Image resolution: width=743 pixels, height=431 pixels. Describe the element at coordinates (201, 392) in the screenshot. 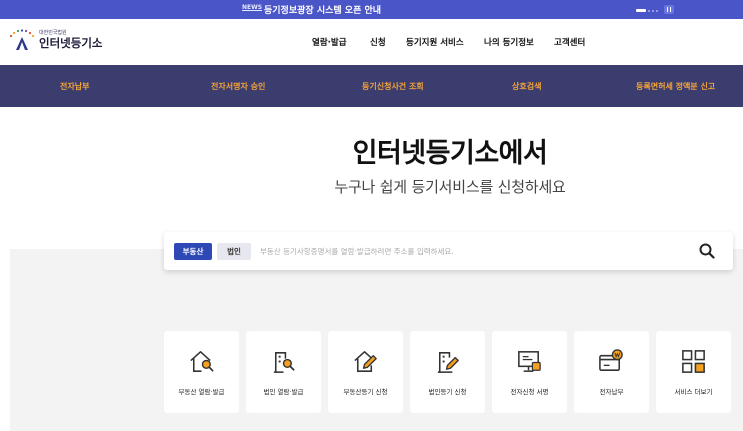

I see `service-label: 부동산 열람·발급` at that location.